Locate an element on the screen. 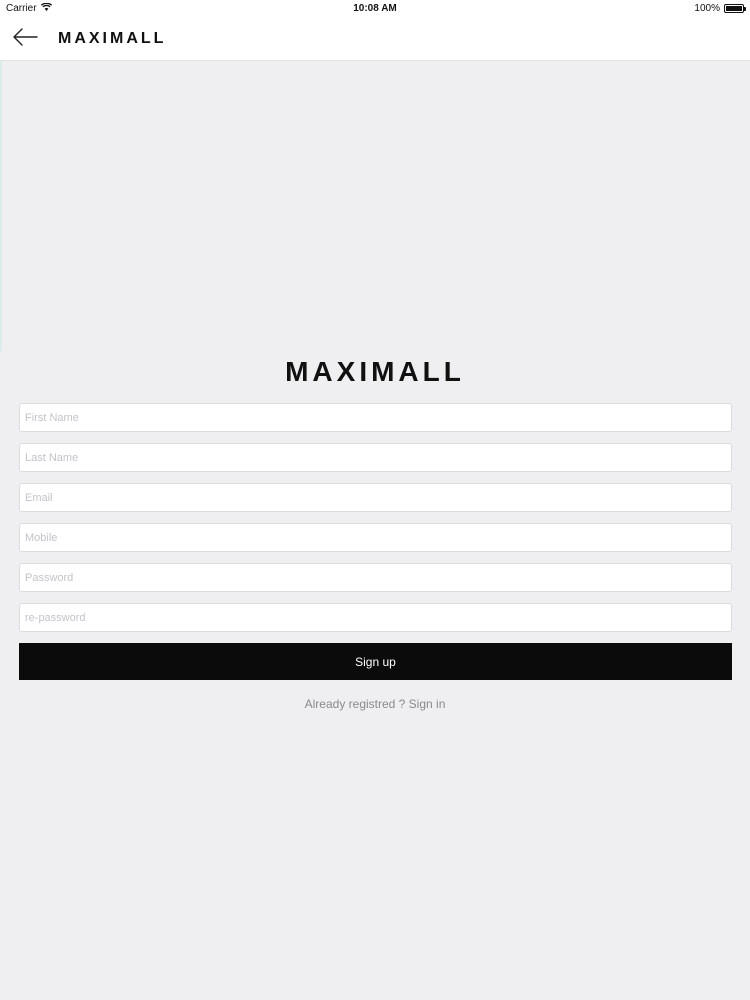  navbar-brand-logo: MAXIMALL is located at coordinates (112, 38).